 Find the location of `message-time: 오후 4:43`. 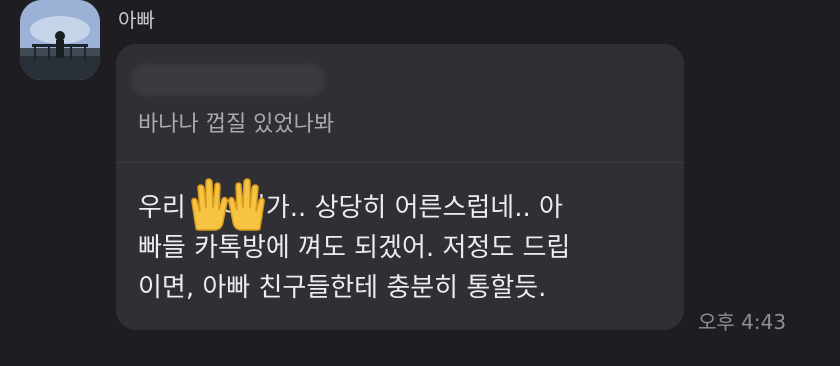

message-time: 오후 4:43 is located at coordinates (742, 322).